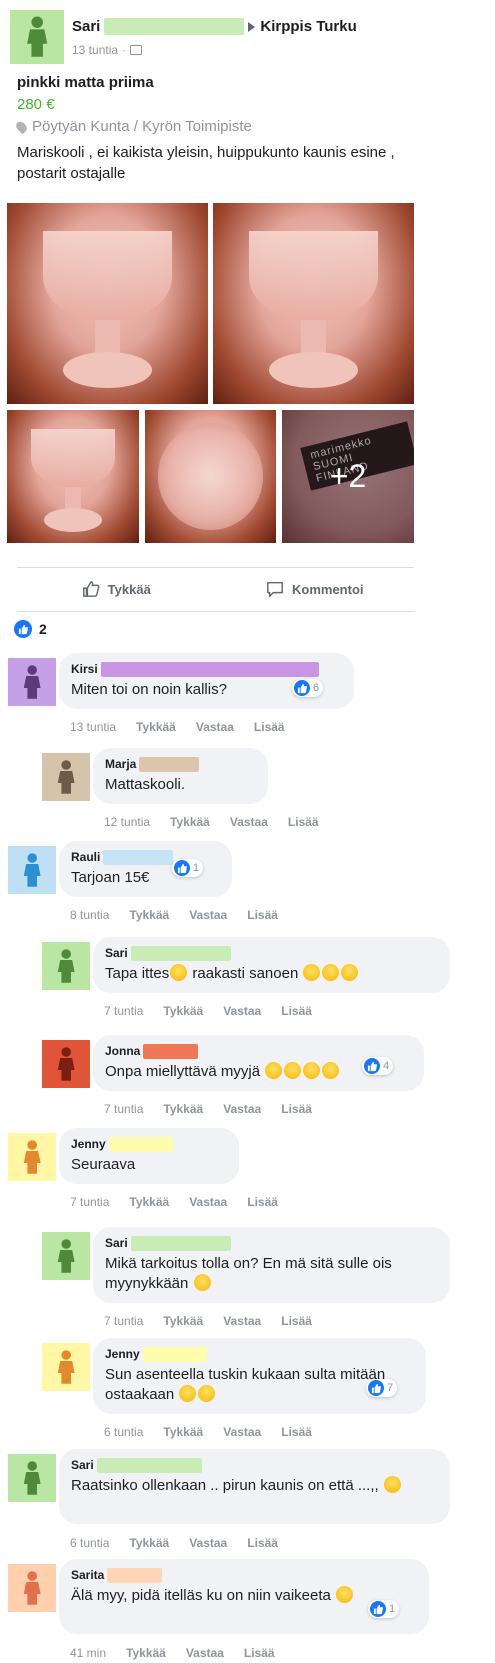 This screenshot has height=1663, width=495. I want to click on author-name: Sari, so click(86, 26).